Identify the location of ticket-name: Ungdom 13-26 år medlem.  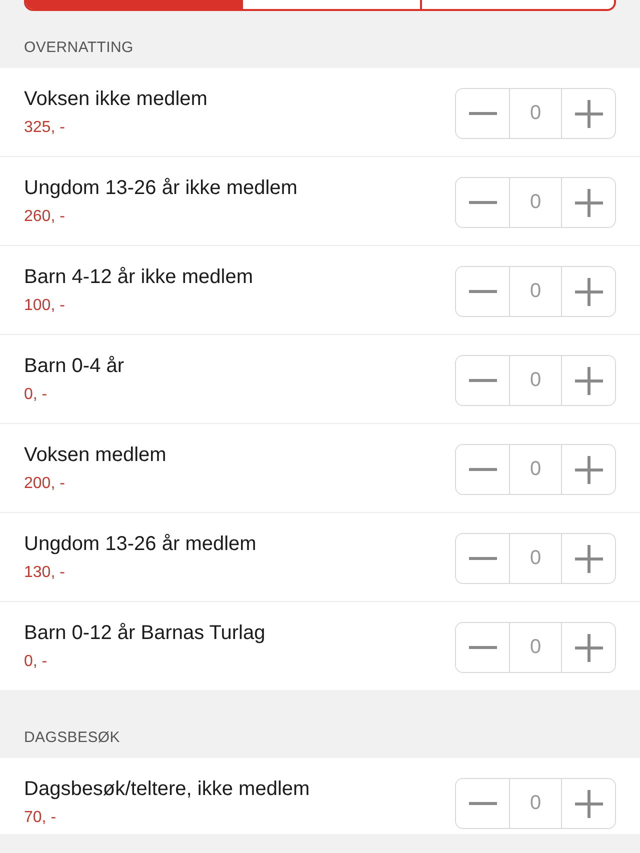
(140, 544).